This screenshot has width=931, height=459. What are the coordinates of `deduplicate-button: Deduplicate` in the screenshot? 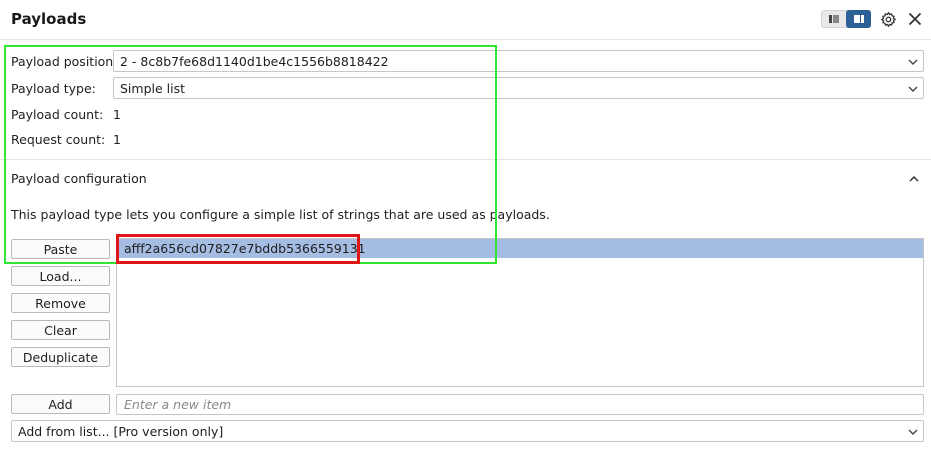 It's located at (60, 357).